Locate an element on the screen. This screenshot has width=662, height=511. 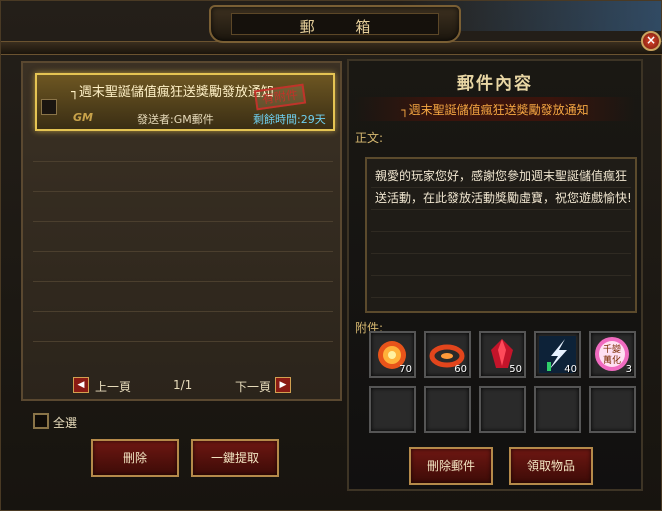
attachment-slot: 70 is located at coordinates (392, 354).